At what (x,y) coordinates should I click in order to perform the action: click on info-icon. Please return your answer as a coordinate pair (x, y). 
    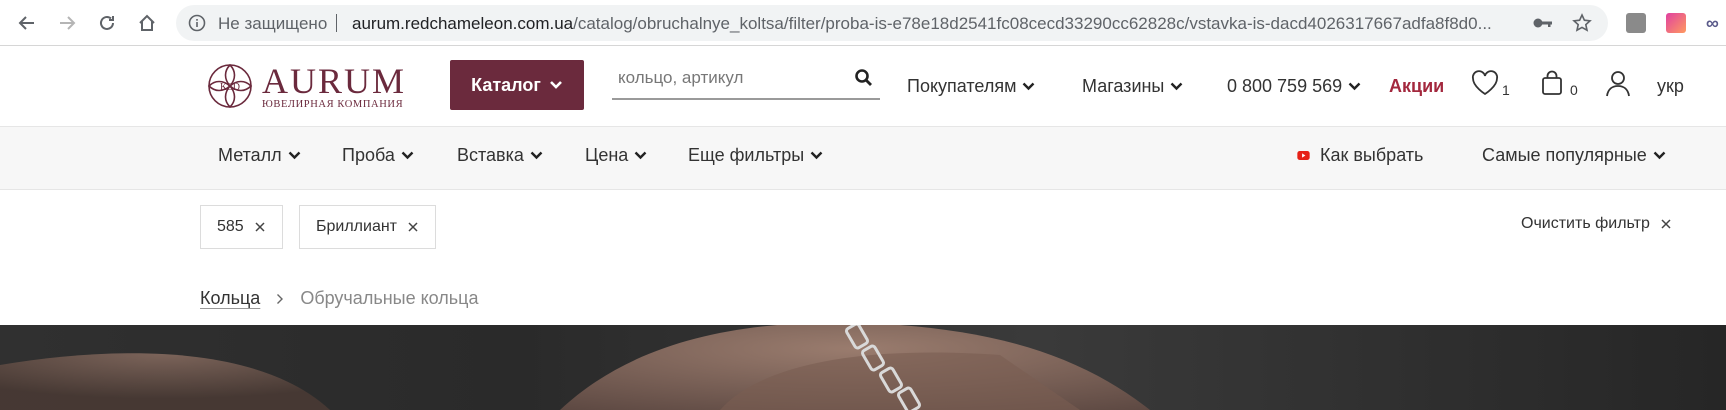
    Looking at the image, I should click on (197, 23).